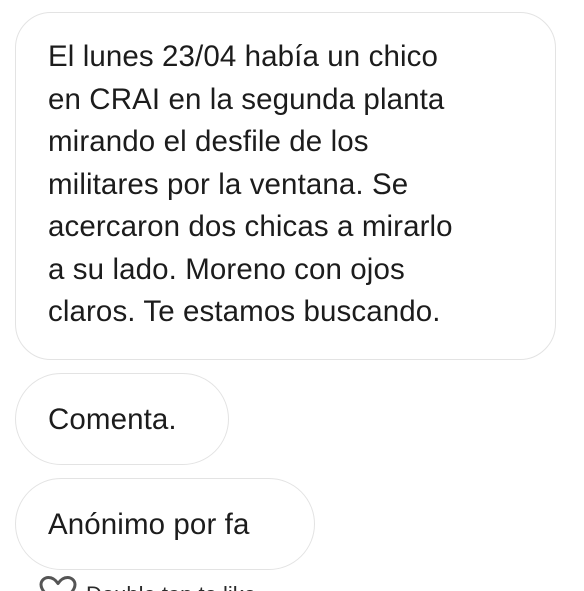 This screenshot has height=591, width=584. I want to click on heart-outline-icon, so click(58, 583).